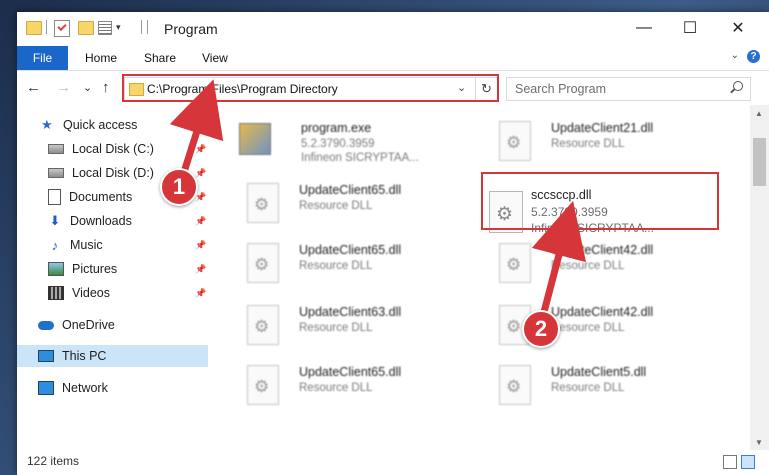 This screenshot has height=475, width=769. What do you see at coordinates (46, 325) in the screenshot?
I see `cloud-icon` at bounding box center [46, 325].